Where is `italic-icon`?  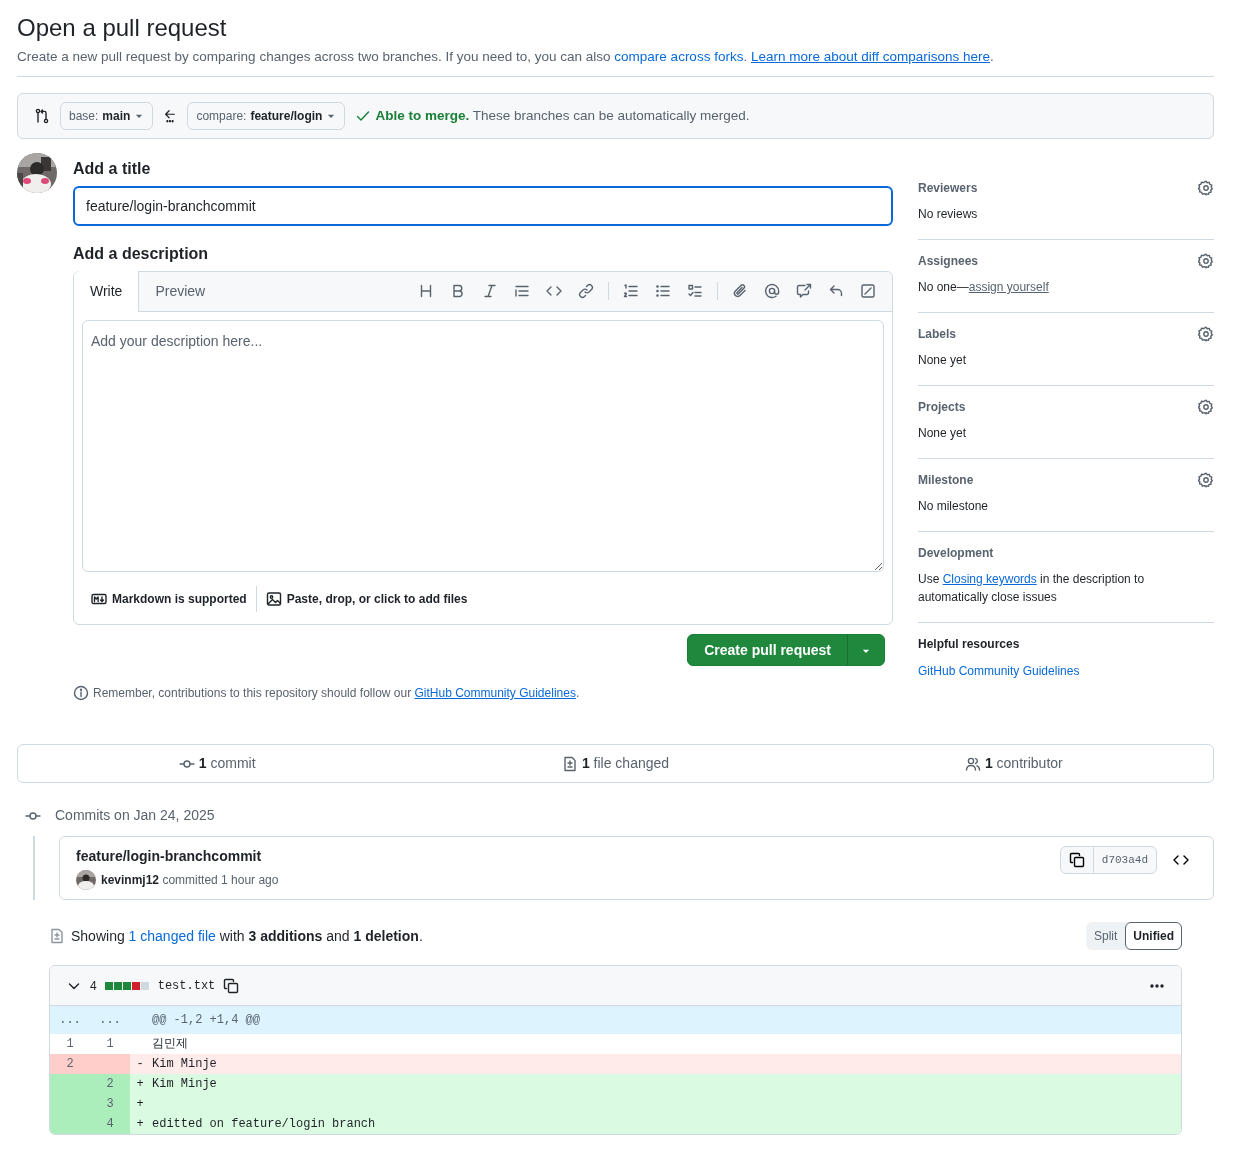 italic-icon is located at coordinates (490, 291).